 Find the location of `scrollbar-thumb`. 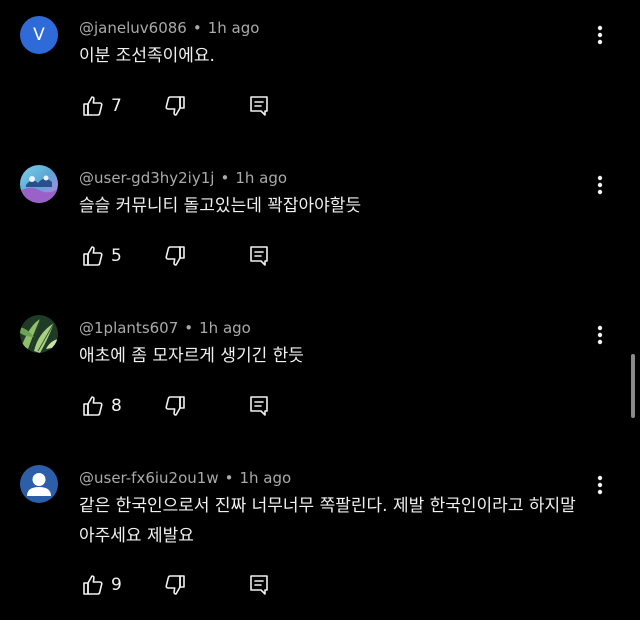

scrollbar-thumb is located at coordinates (633, 386).